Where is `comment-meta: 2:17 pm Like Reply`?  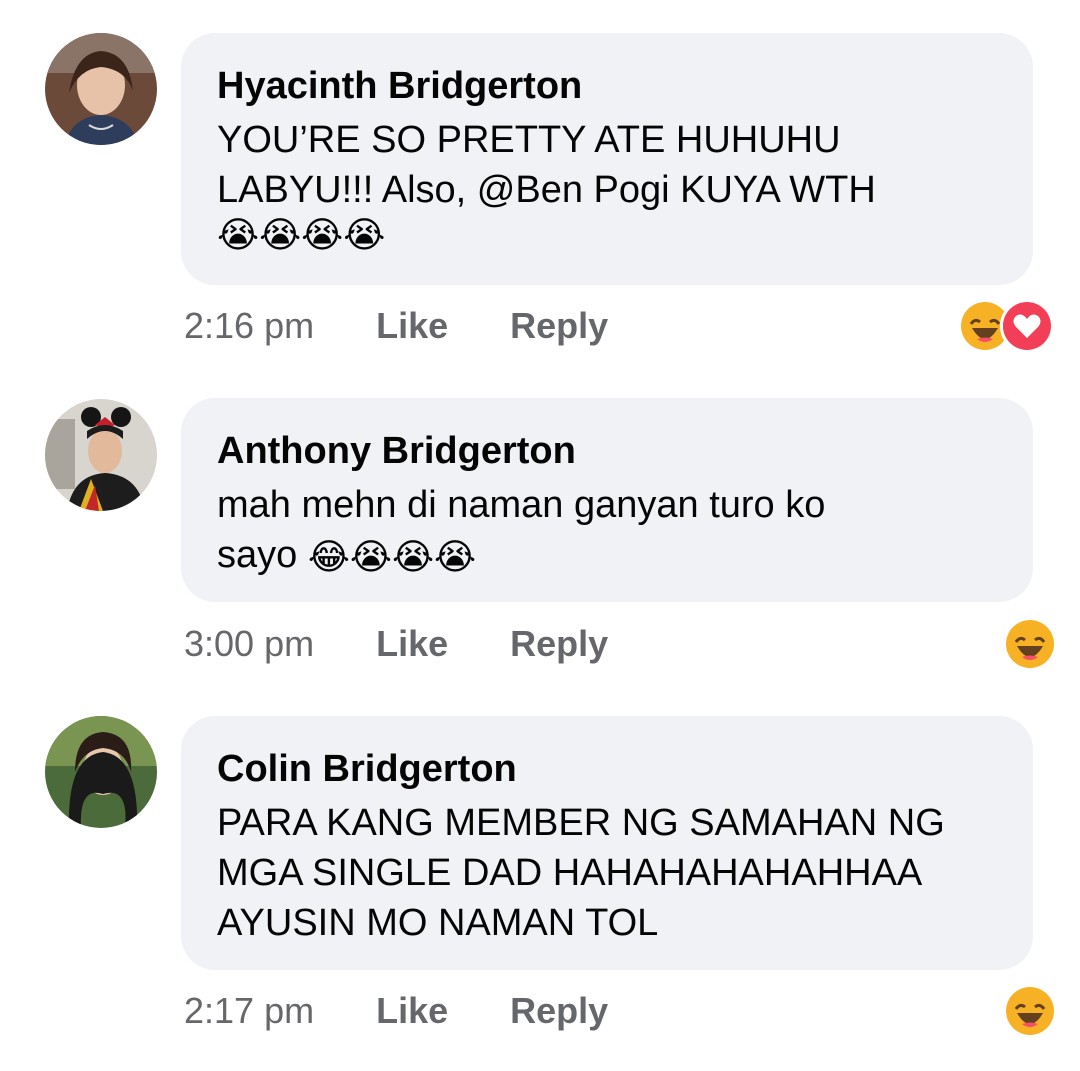
comment-meta: 2:17 pm Like Reply is located at coordinates (396, 1011).